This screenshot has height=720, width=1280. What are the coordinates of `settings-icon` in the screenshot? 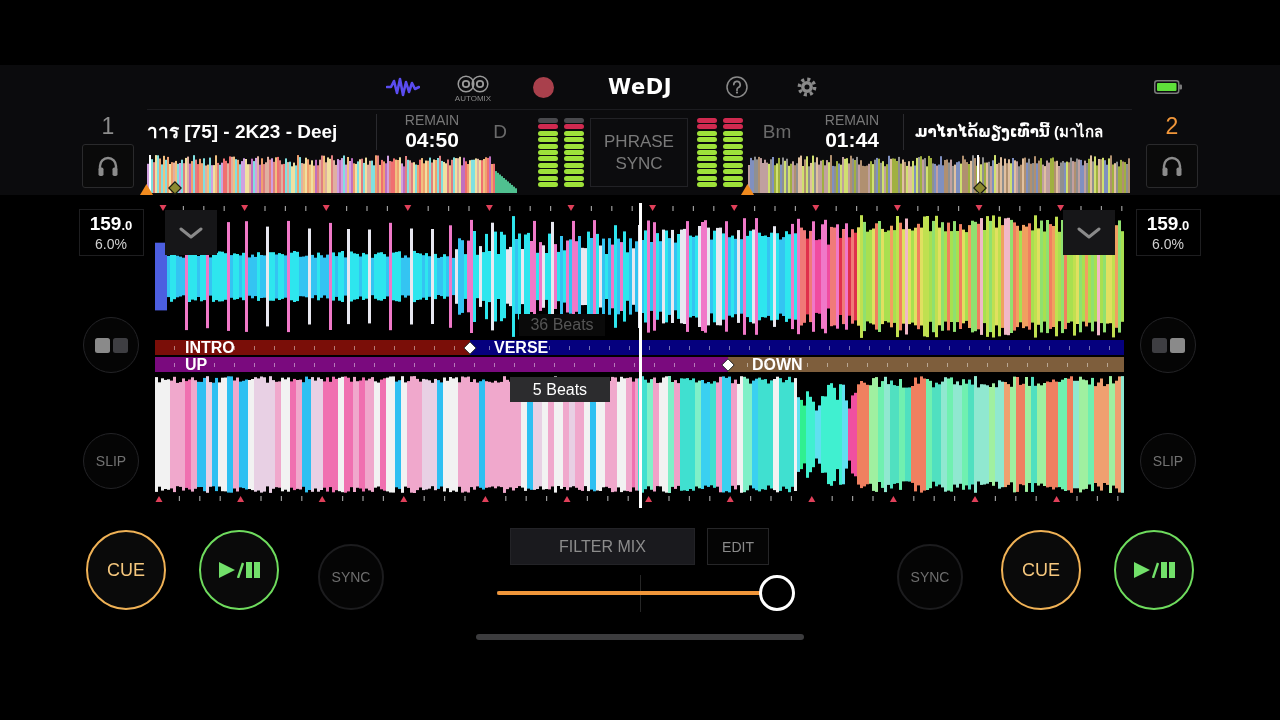 It's located at (807, 87).